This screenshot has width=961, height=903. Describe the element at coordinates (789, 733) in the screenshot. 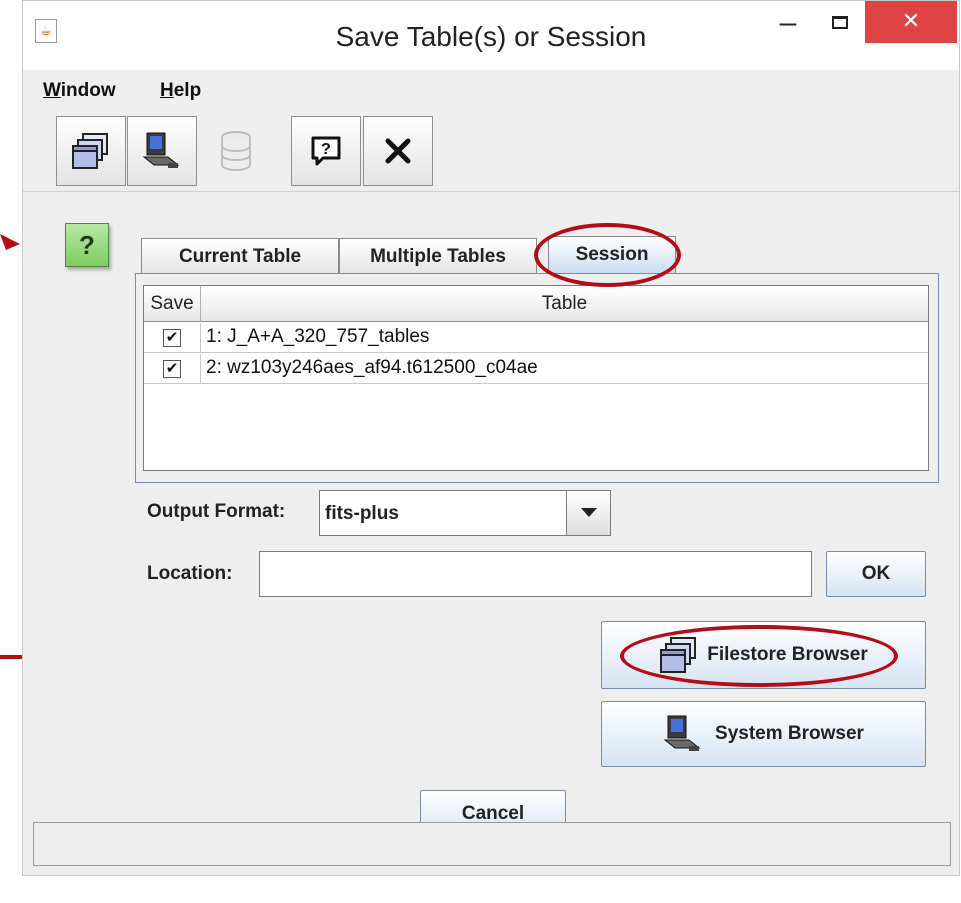

I see `system-browser-label: System Browser` at that location.